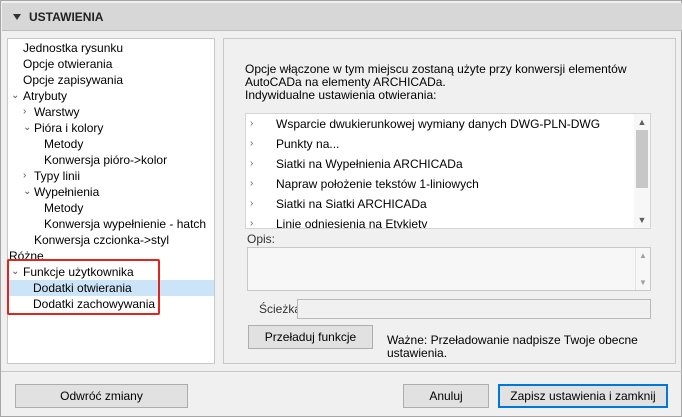 Image resolution: width=682 pixels, height=417 pixels. I want to click on tree-item-konwersja-czcionka: Konwersja czcionka->styl, so click(101, 240).